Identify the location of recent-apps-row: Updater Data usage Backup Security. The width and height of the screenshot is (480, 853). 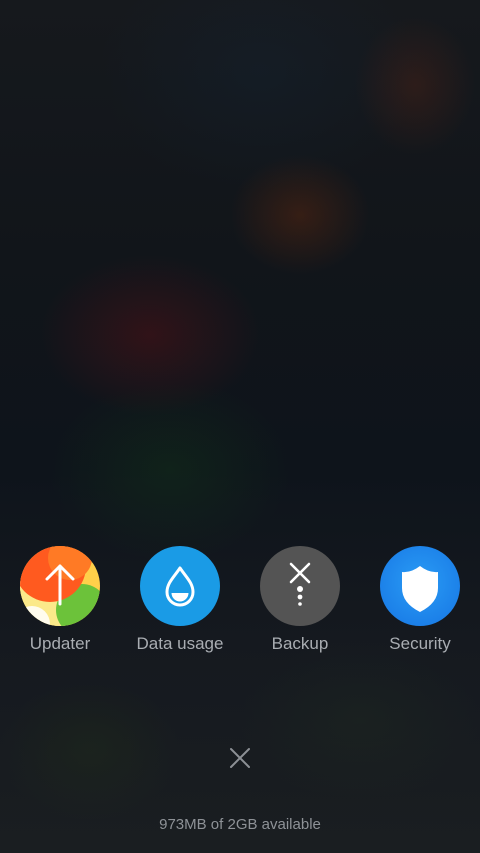
(240, 606).